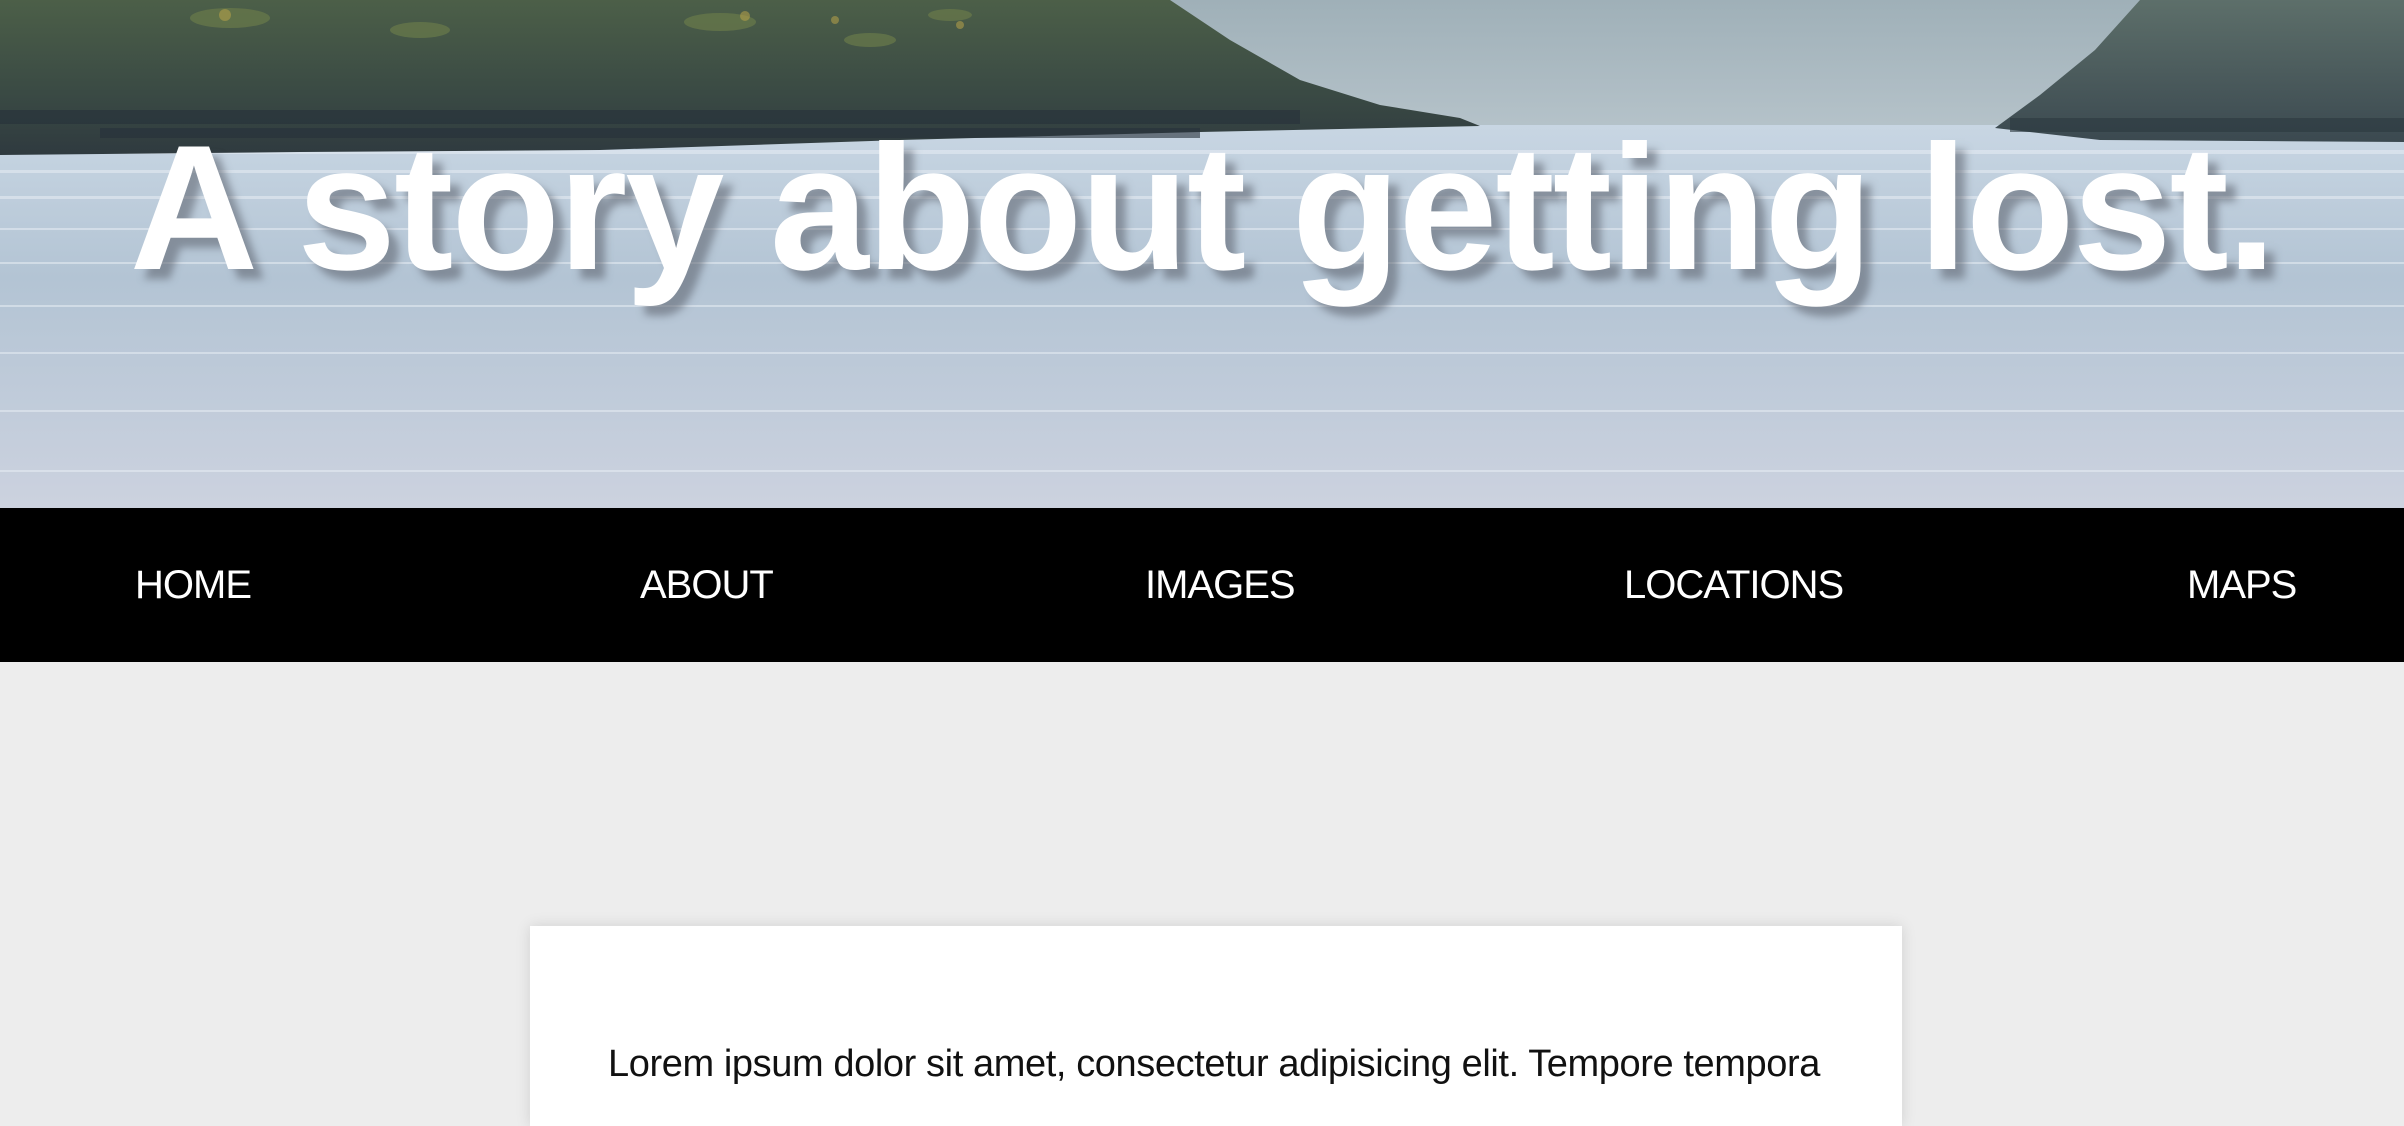  Describe the element at coordinates (193, 585) in the screenshot. I see `nav-home-link: HOME` at that location.